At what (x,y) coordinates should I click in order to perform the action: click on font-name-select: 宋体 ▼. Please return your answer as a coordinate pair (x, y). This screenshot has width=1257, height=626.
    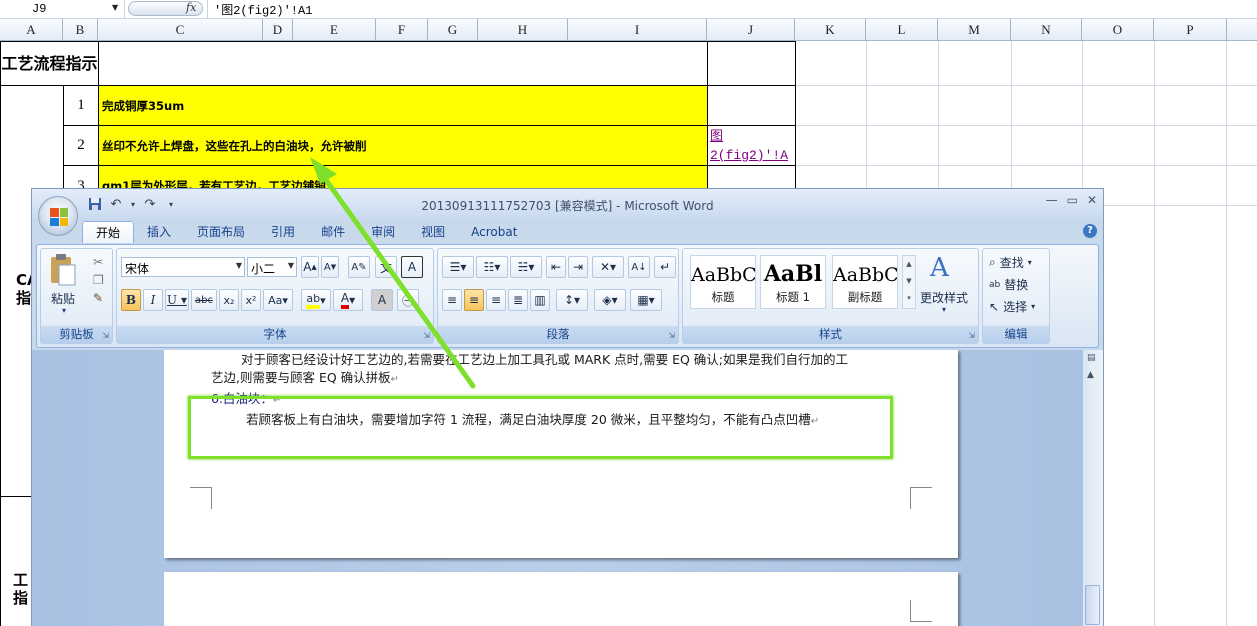
    Looking at the image, I should click on (183, 267).